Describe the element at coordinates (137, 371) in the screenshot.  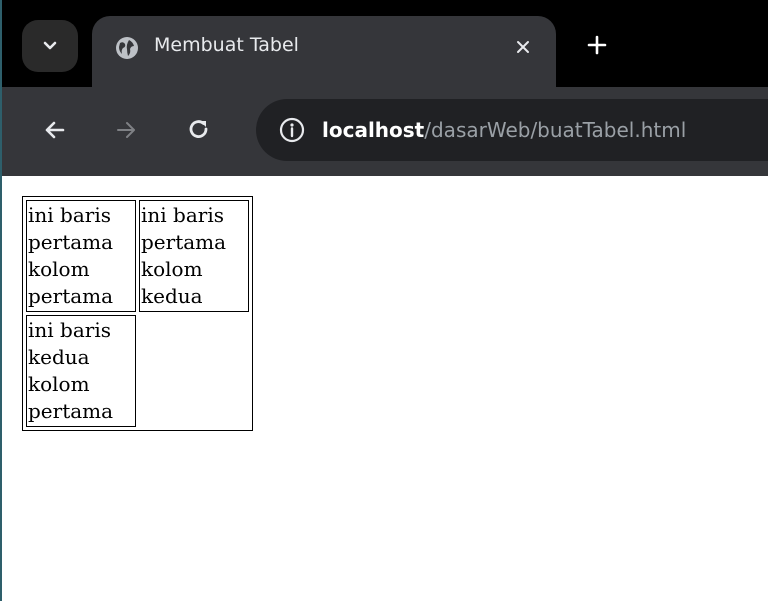
I see `table-row: ini baris kedua kolom pertama` at that location.